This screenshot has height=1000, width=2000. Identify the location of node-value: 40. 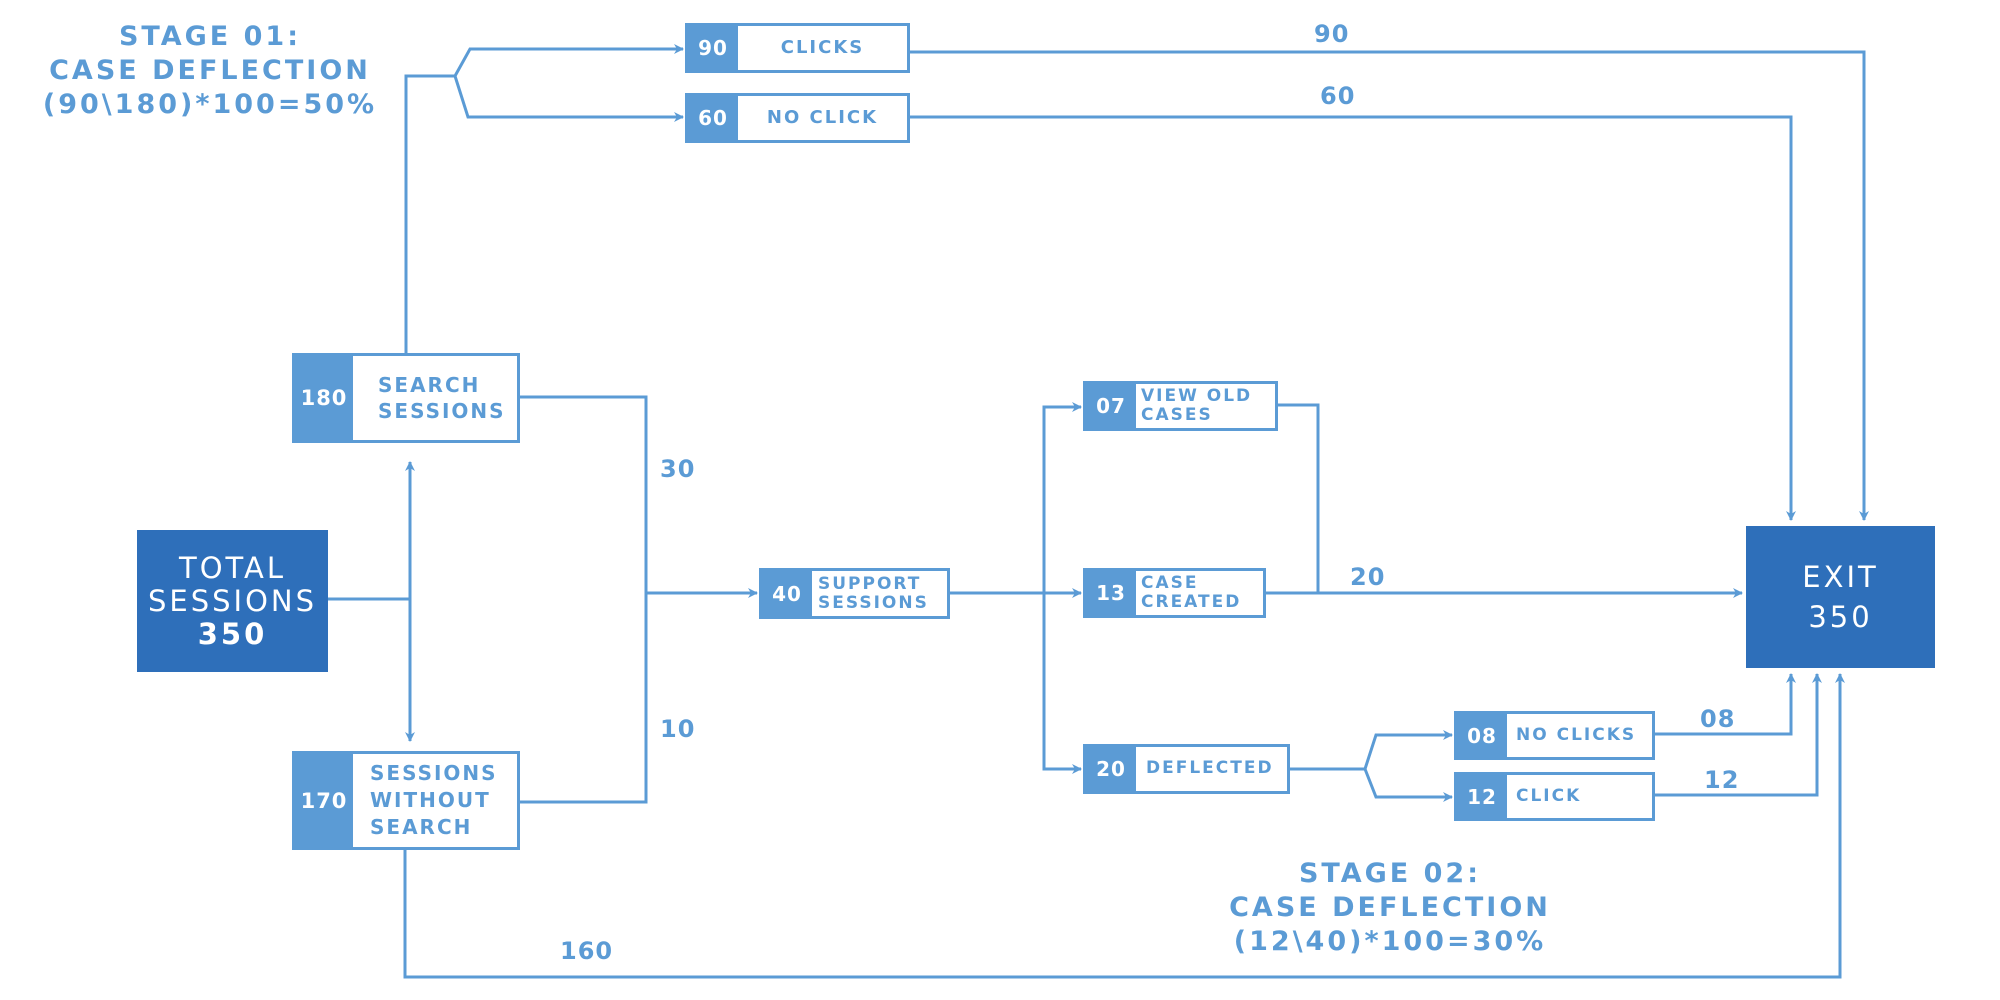
(787, 593).